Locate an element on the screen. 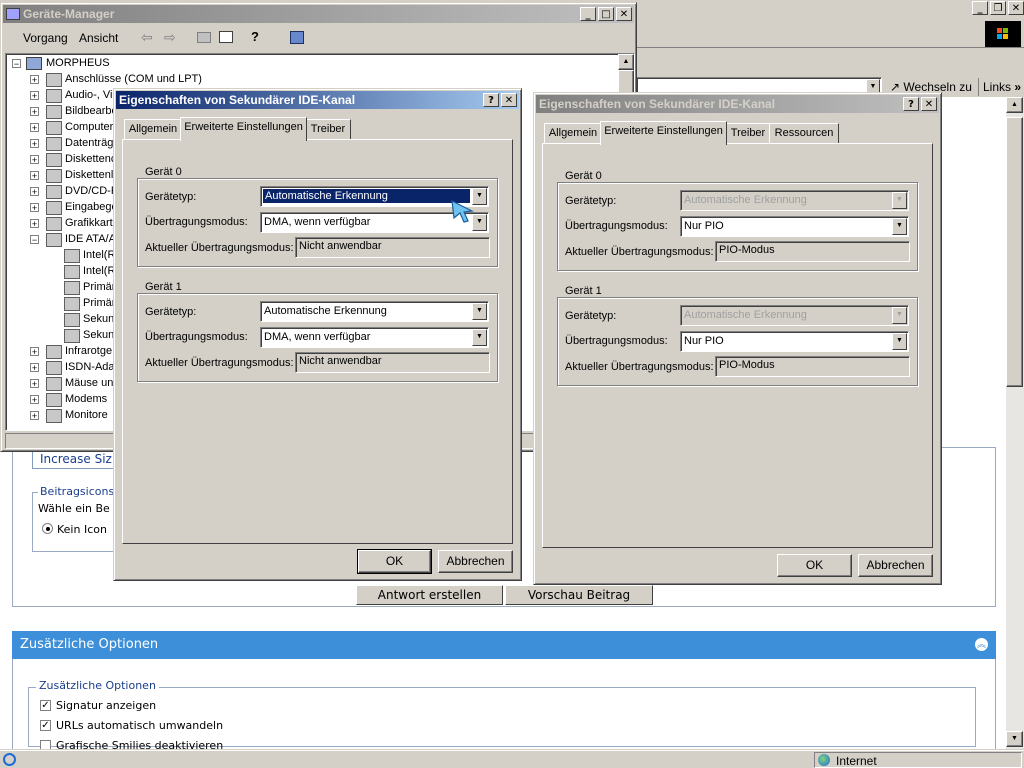 This screenshot has height=768, width=1024. mouse-cursor-icon is located at coordinates (463, 211).